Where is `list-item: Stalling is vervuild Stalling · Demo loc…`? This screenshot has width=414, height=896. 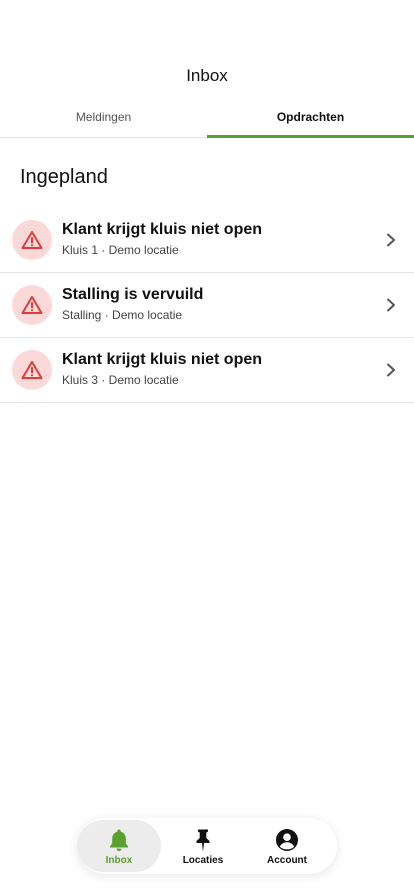 list-item: Stalling is vervuild Stalling · Demo loc… is located at coordinates (207, 305).